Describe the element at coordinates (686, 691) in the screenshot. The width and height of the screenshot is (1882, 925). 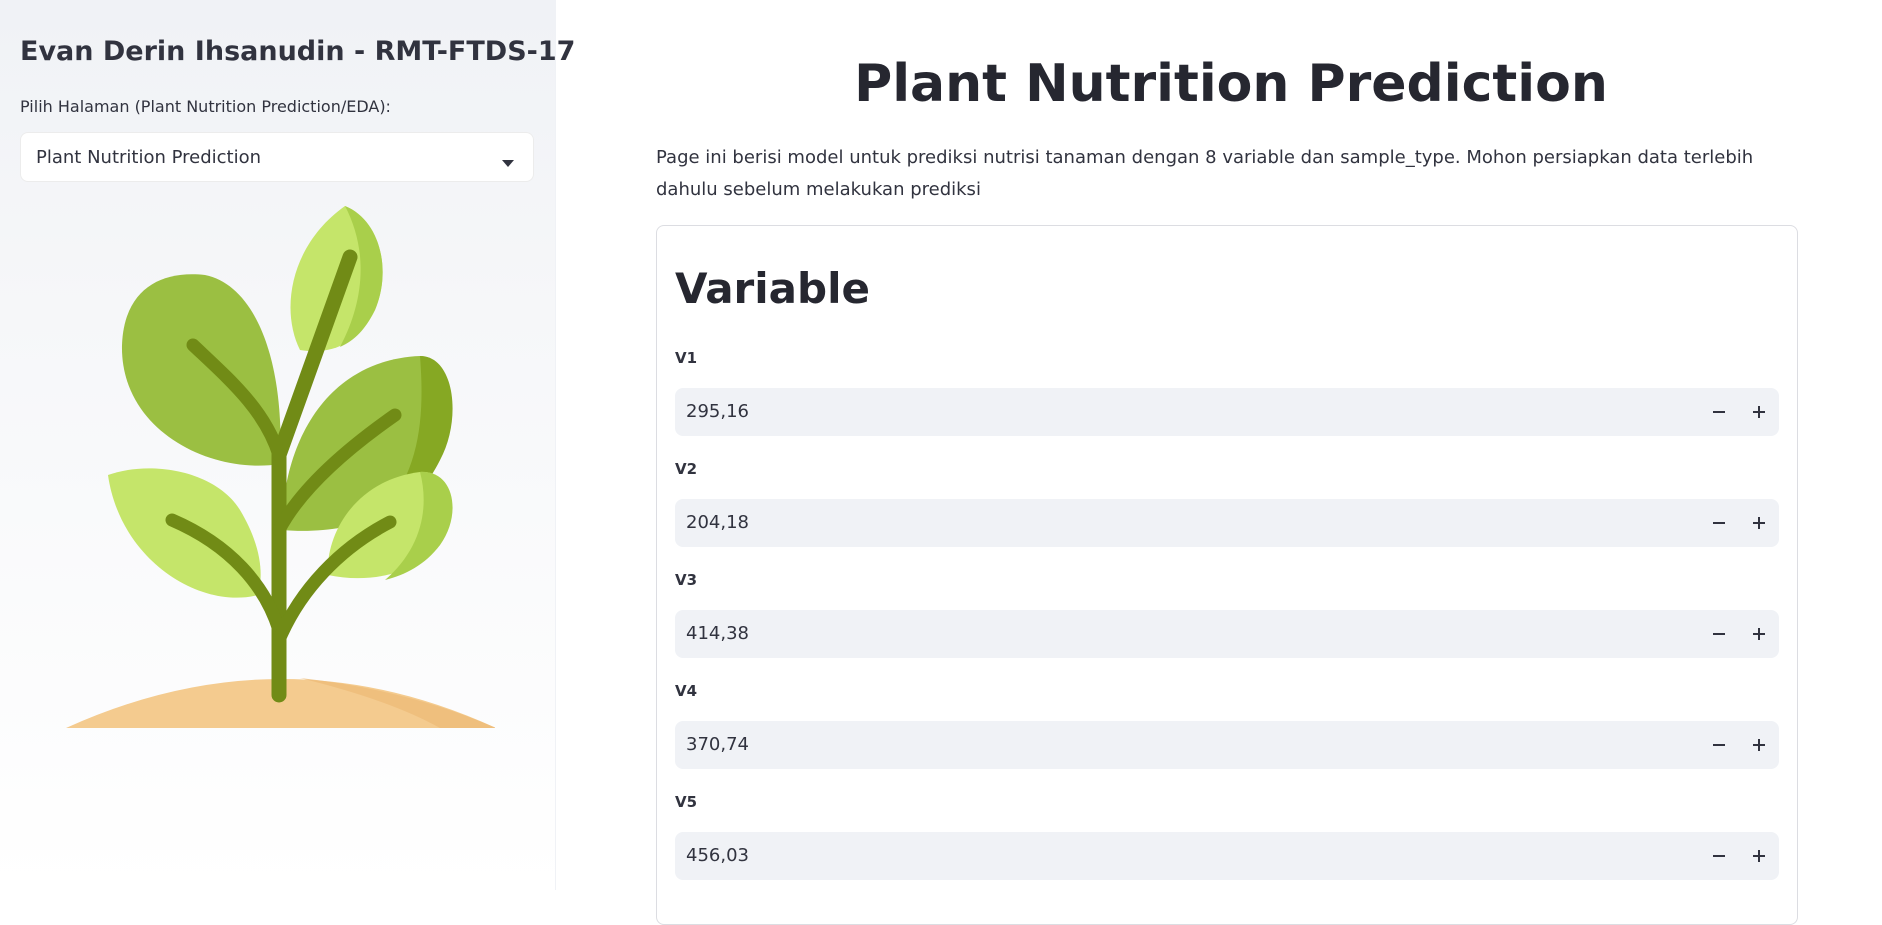
I see `field-label: V4` at that location.